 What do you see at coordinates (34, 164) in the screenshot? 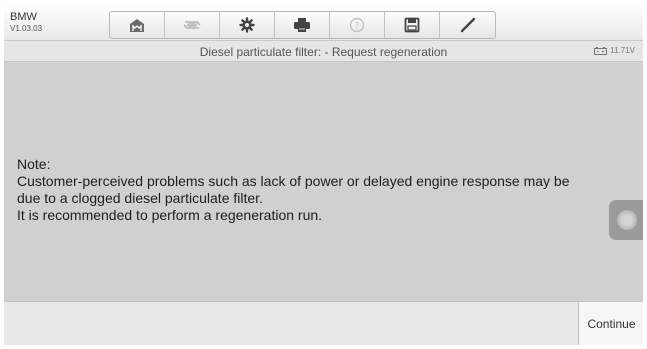
I see `message-line: Note:` at bounding box center [34, 164].